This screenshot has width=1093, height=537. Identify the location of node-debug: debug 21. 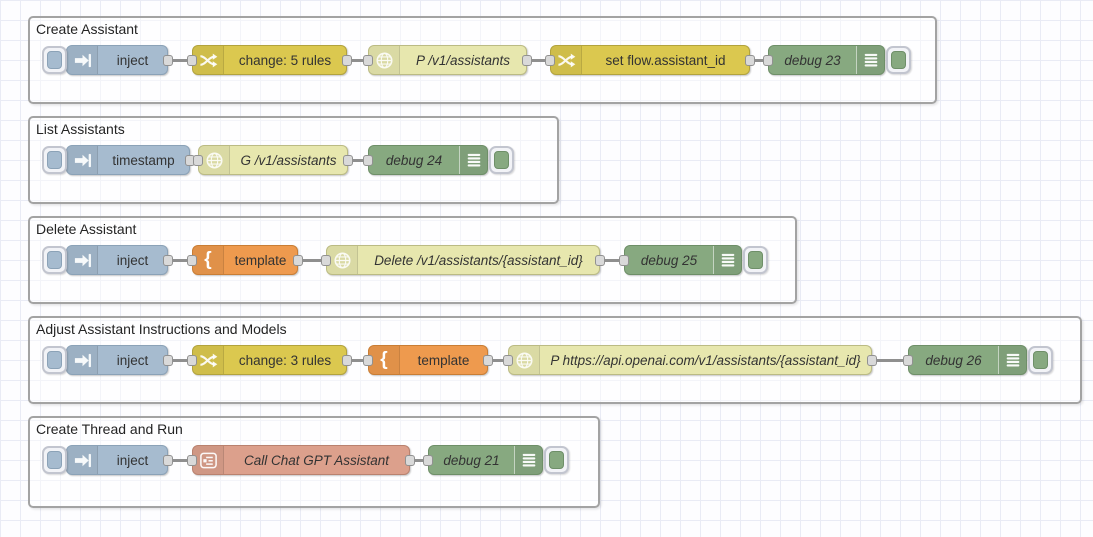
(485, 460).